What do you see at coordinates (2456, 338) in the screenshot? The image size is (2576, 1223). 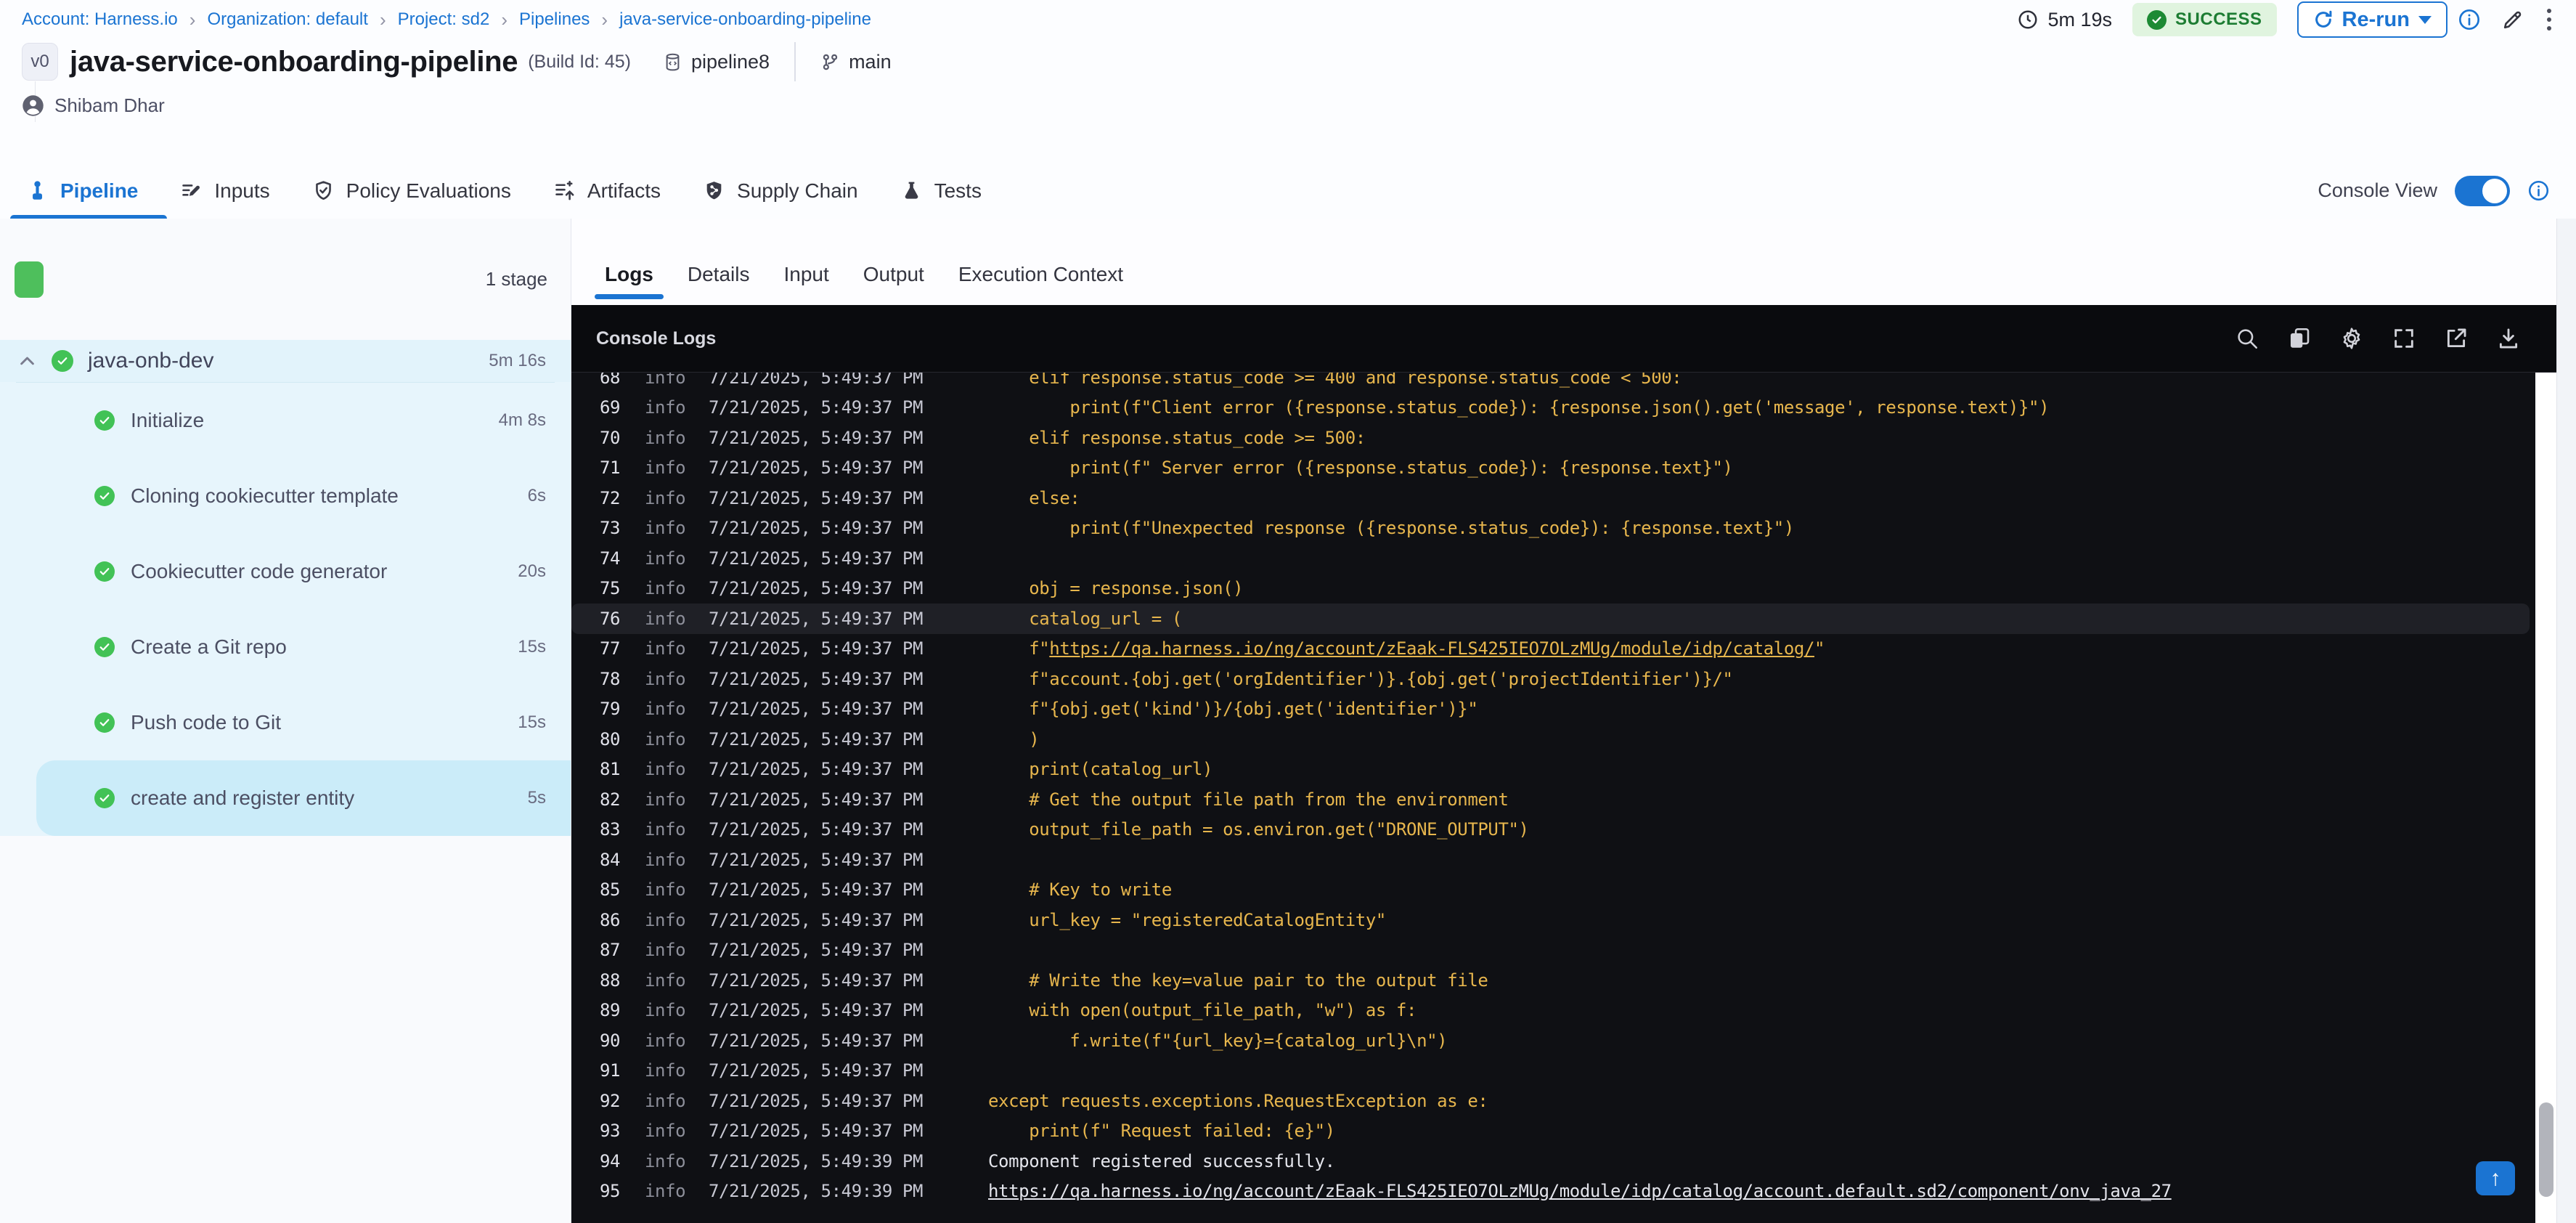 I see `open-in-new-icon` at bounding box center [2456, 338].